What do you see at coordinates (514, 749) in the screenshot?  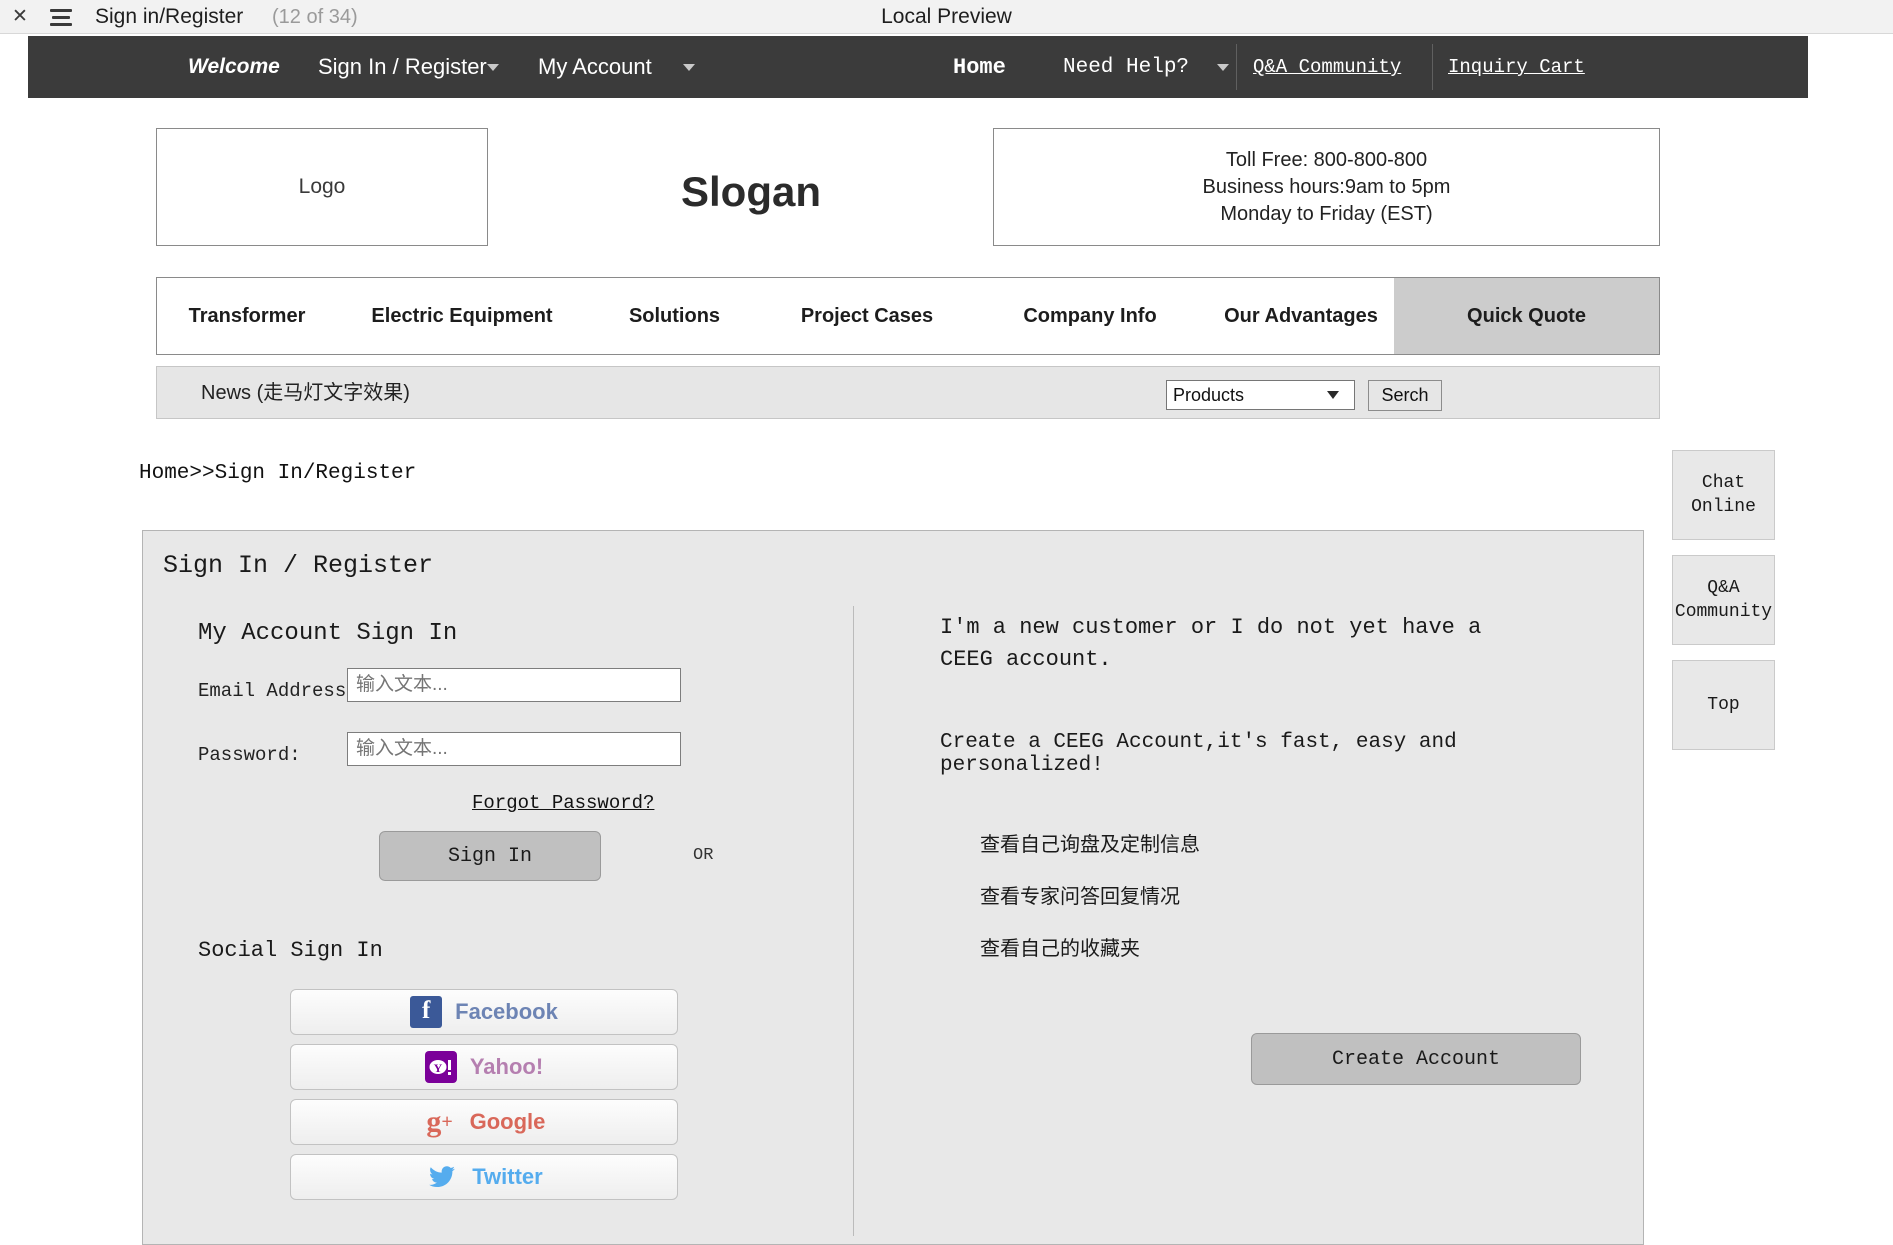 I see `password-input` at bounding box center [514, 749].